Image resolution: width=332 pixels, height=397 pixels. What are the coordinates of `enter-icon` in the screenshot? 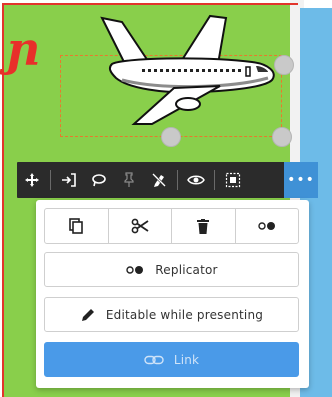 It's located at (69, 180).